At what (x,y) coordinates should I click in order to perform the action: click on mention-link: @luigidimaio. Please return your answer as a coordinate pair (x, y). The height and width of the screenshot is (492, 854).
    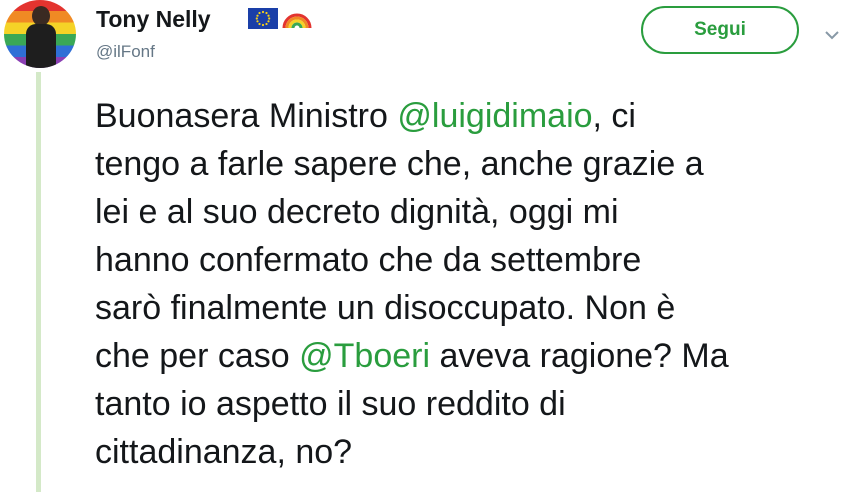
    Looking at the image, I should click on (494, 116).